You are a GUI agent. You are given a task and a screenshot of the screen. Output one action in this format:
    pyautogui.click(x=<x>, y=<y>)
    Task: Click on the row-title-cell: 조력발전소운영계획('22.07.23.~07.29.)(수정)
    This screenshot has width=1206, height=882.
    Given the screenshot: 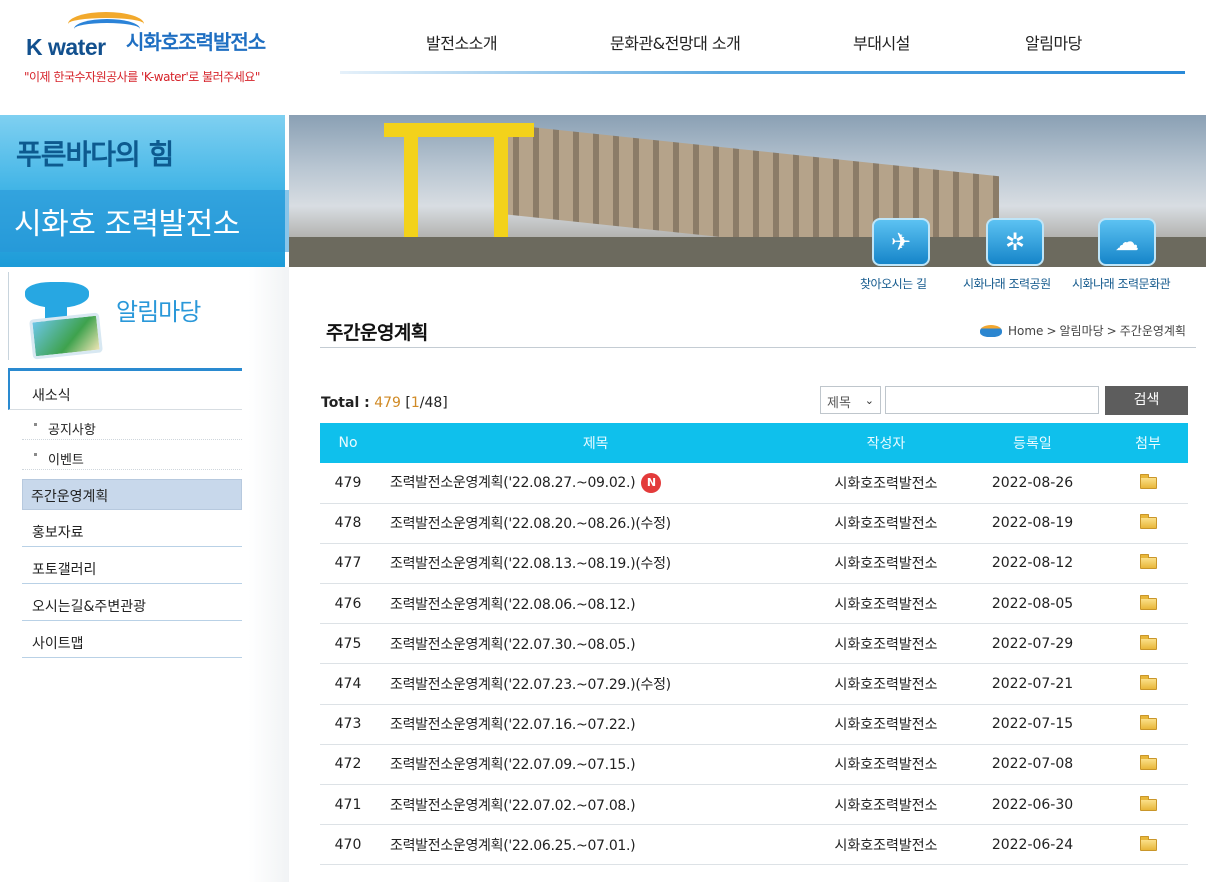 What is the action you would take?
    pyautogui.click(x=595, y=684)
    